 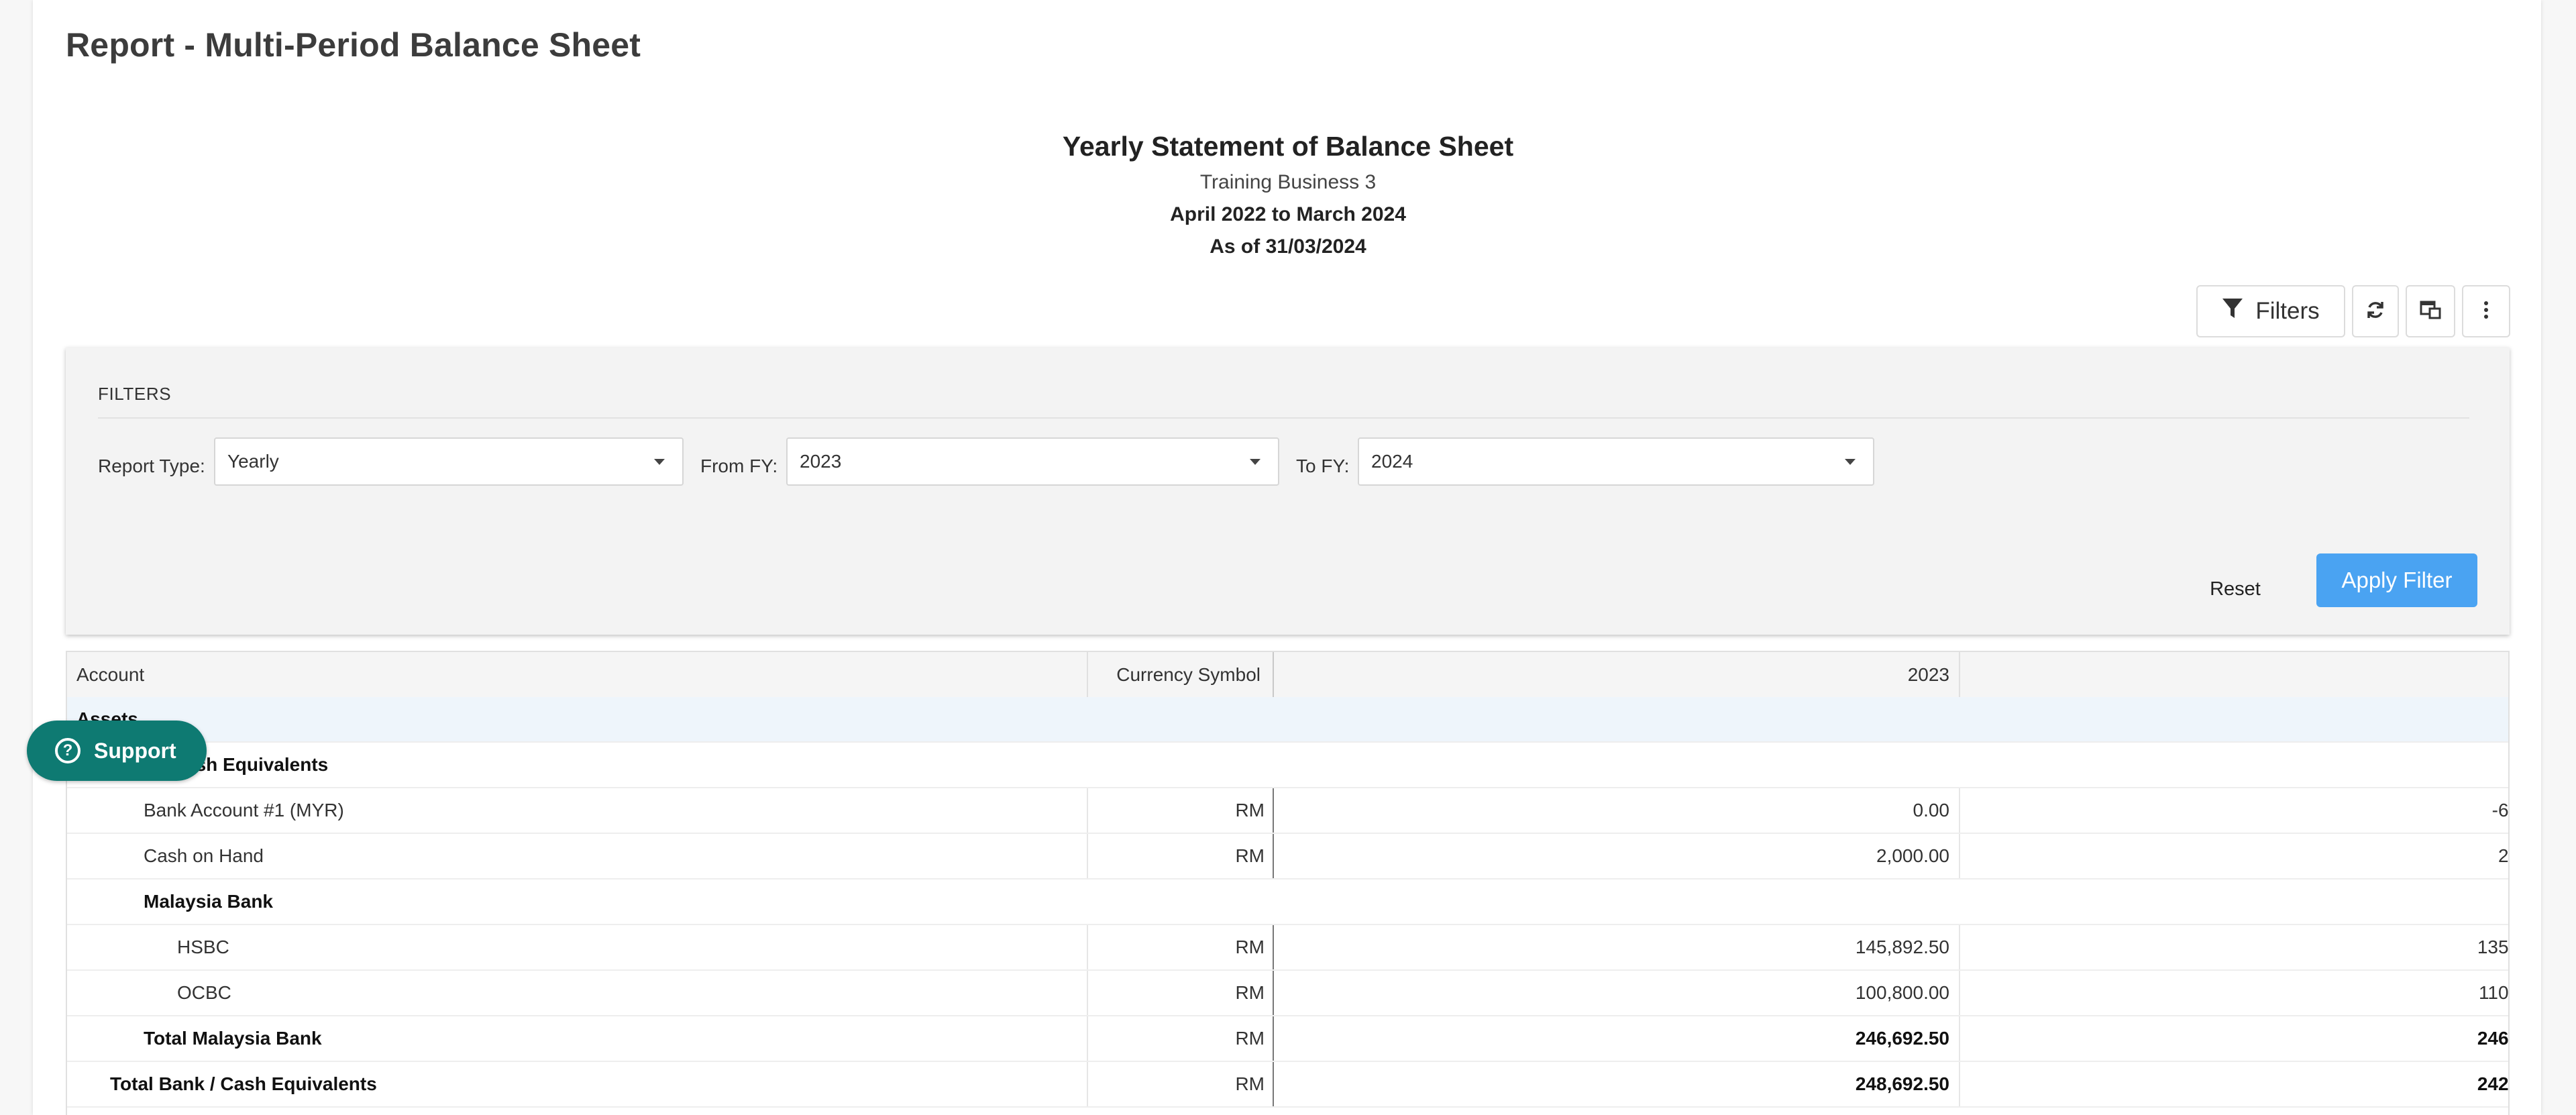 What do you see at coordinates (2396, 580) in the screenshot?
I see `apply-filter-button: Apply Filter` at bounding box center [2396, 580].